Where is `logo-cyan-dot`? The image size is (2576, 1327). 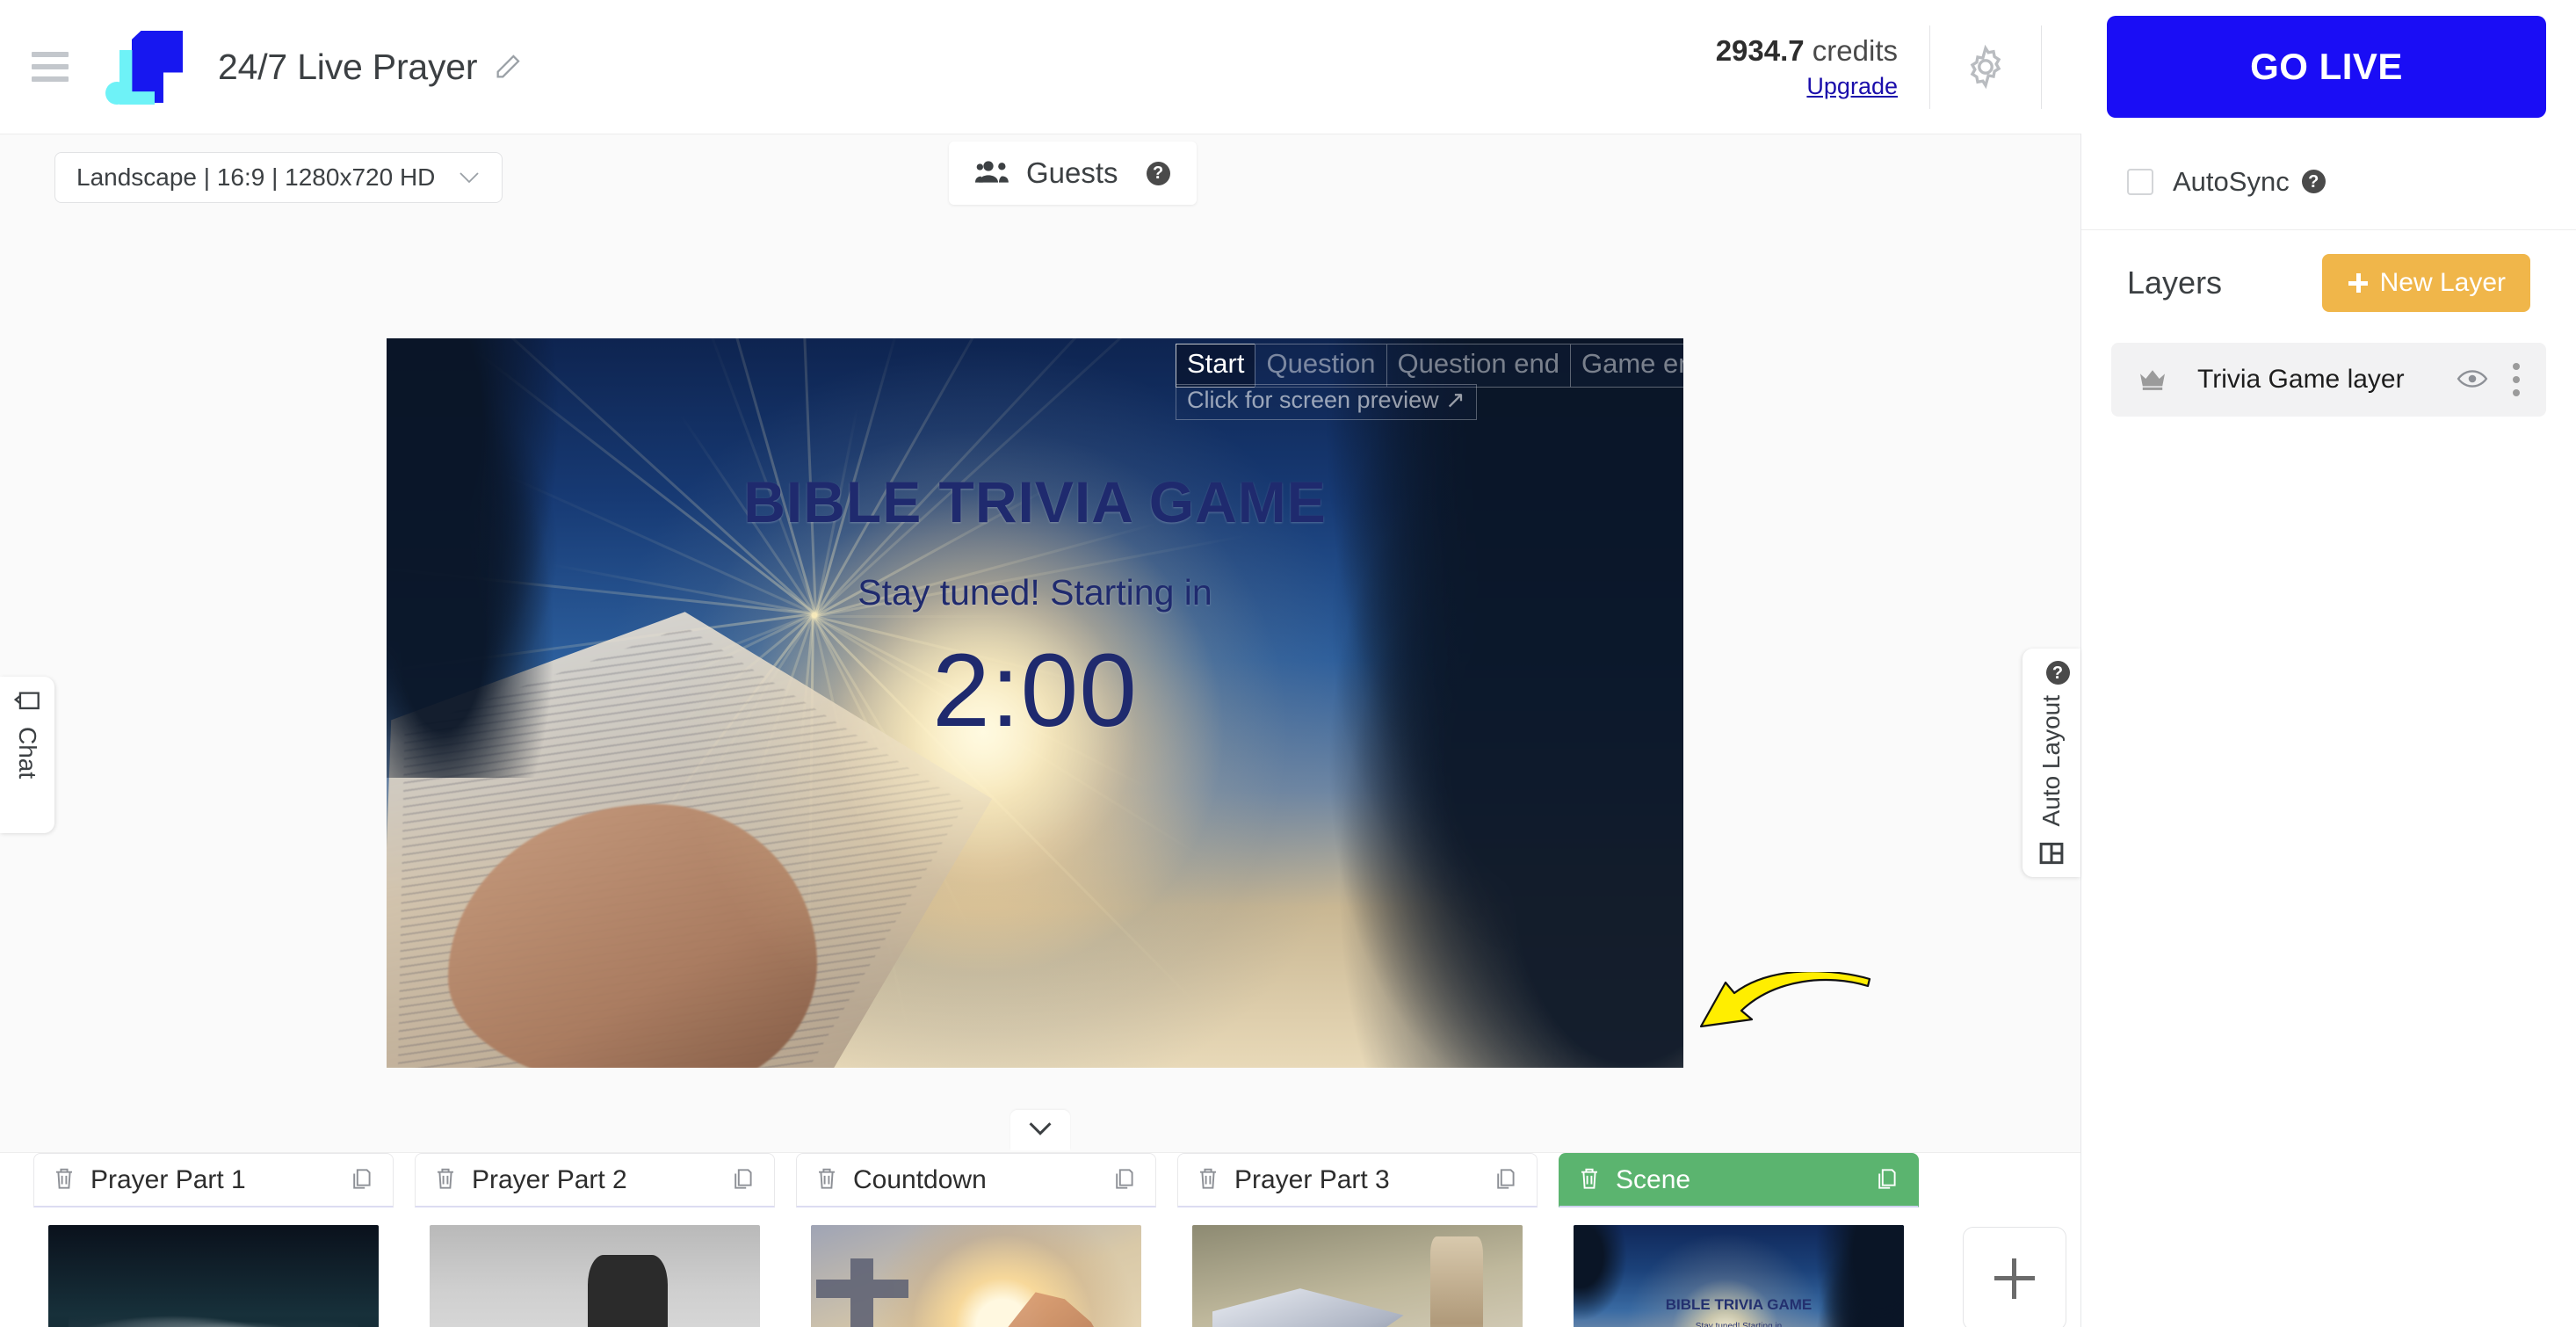
logo-cyan-dot is located at coordinates (116, 93).